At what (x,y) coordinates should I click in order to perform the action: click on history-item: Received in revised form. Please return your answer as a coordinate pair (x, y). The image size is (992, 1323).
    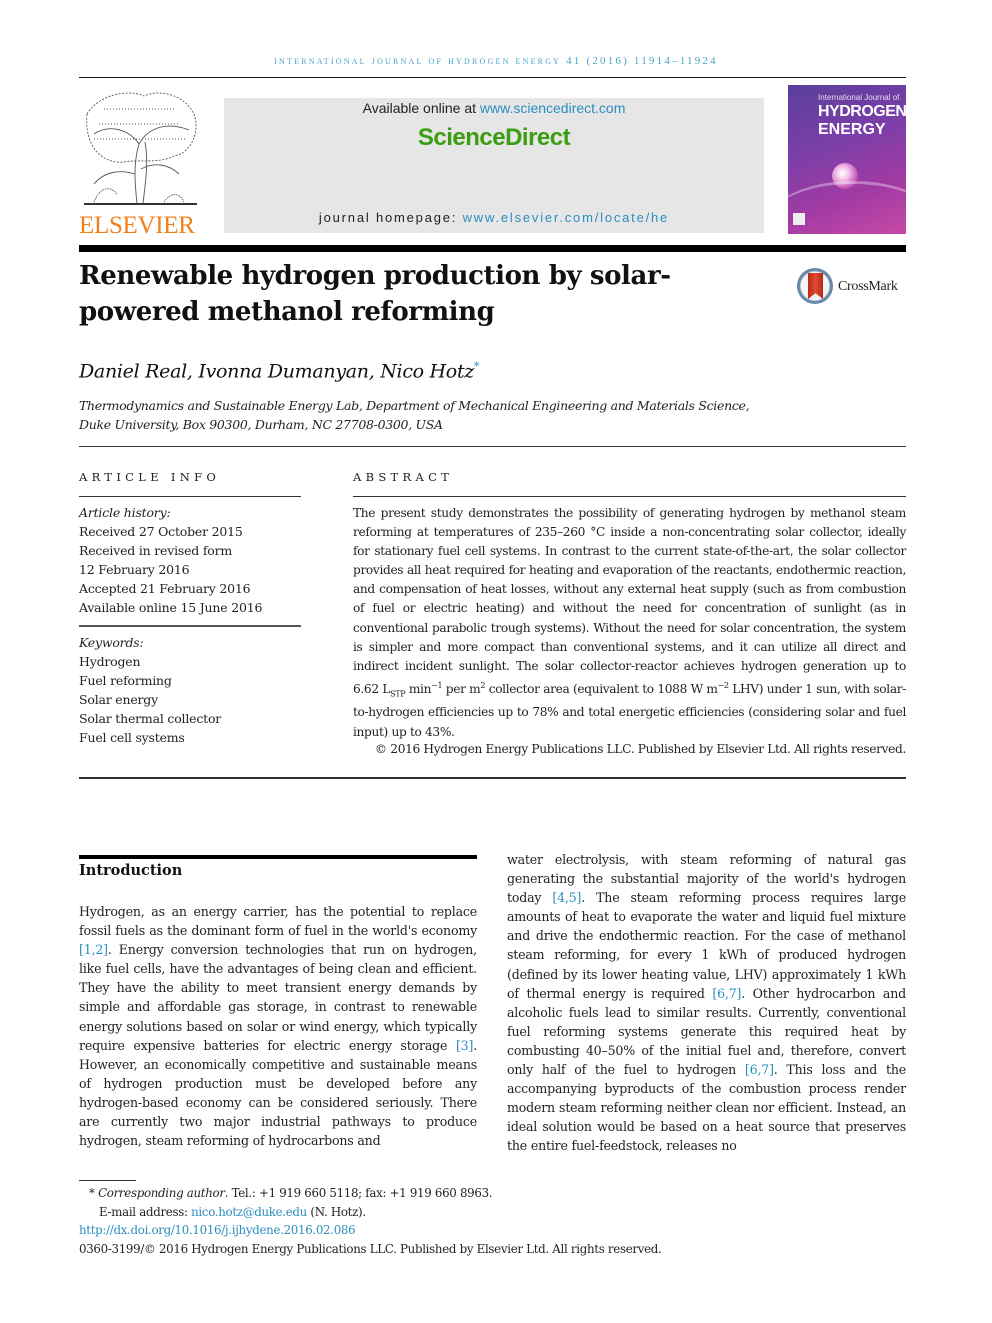
    Looking at the image, I should click on (156, 550).